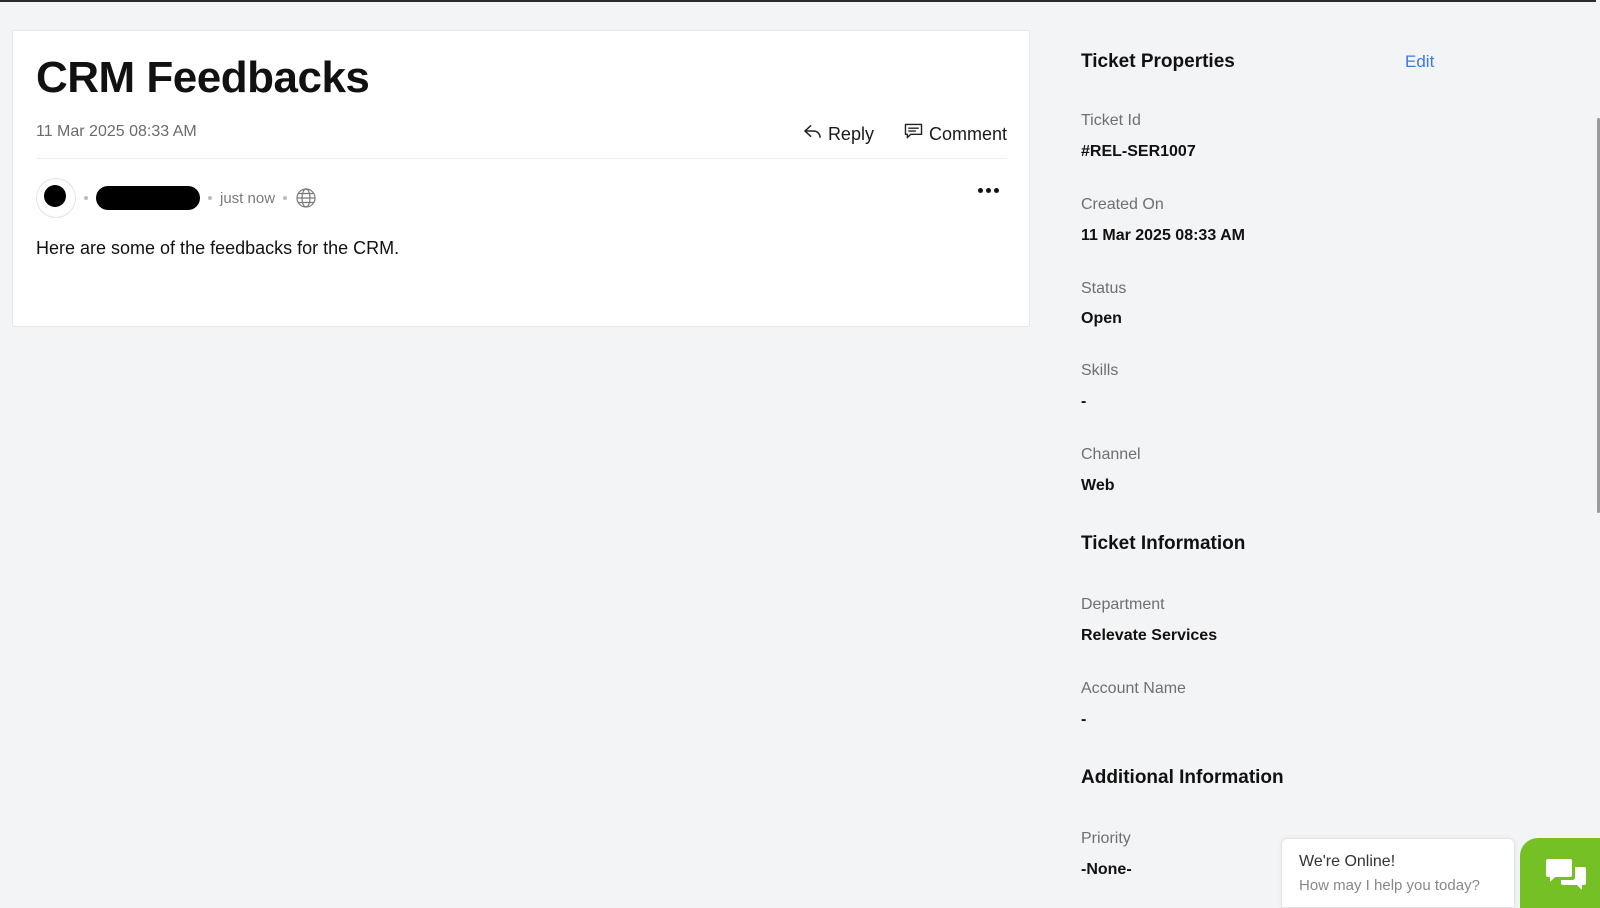 The height and width of the screenshot is (908, 1600). Describe the element at coordinates (521, 158) in the screenshot. I see `card-divider` at that location.